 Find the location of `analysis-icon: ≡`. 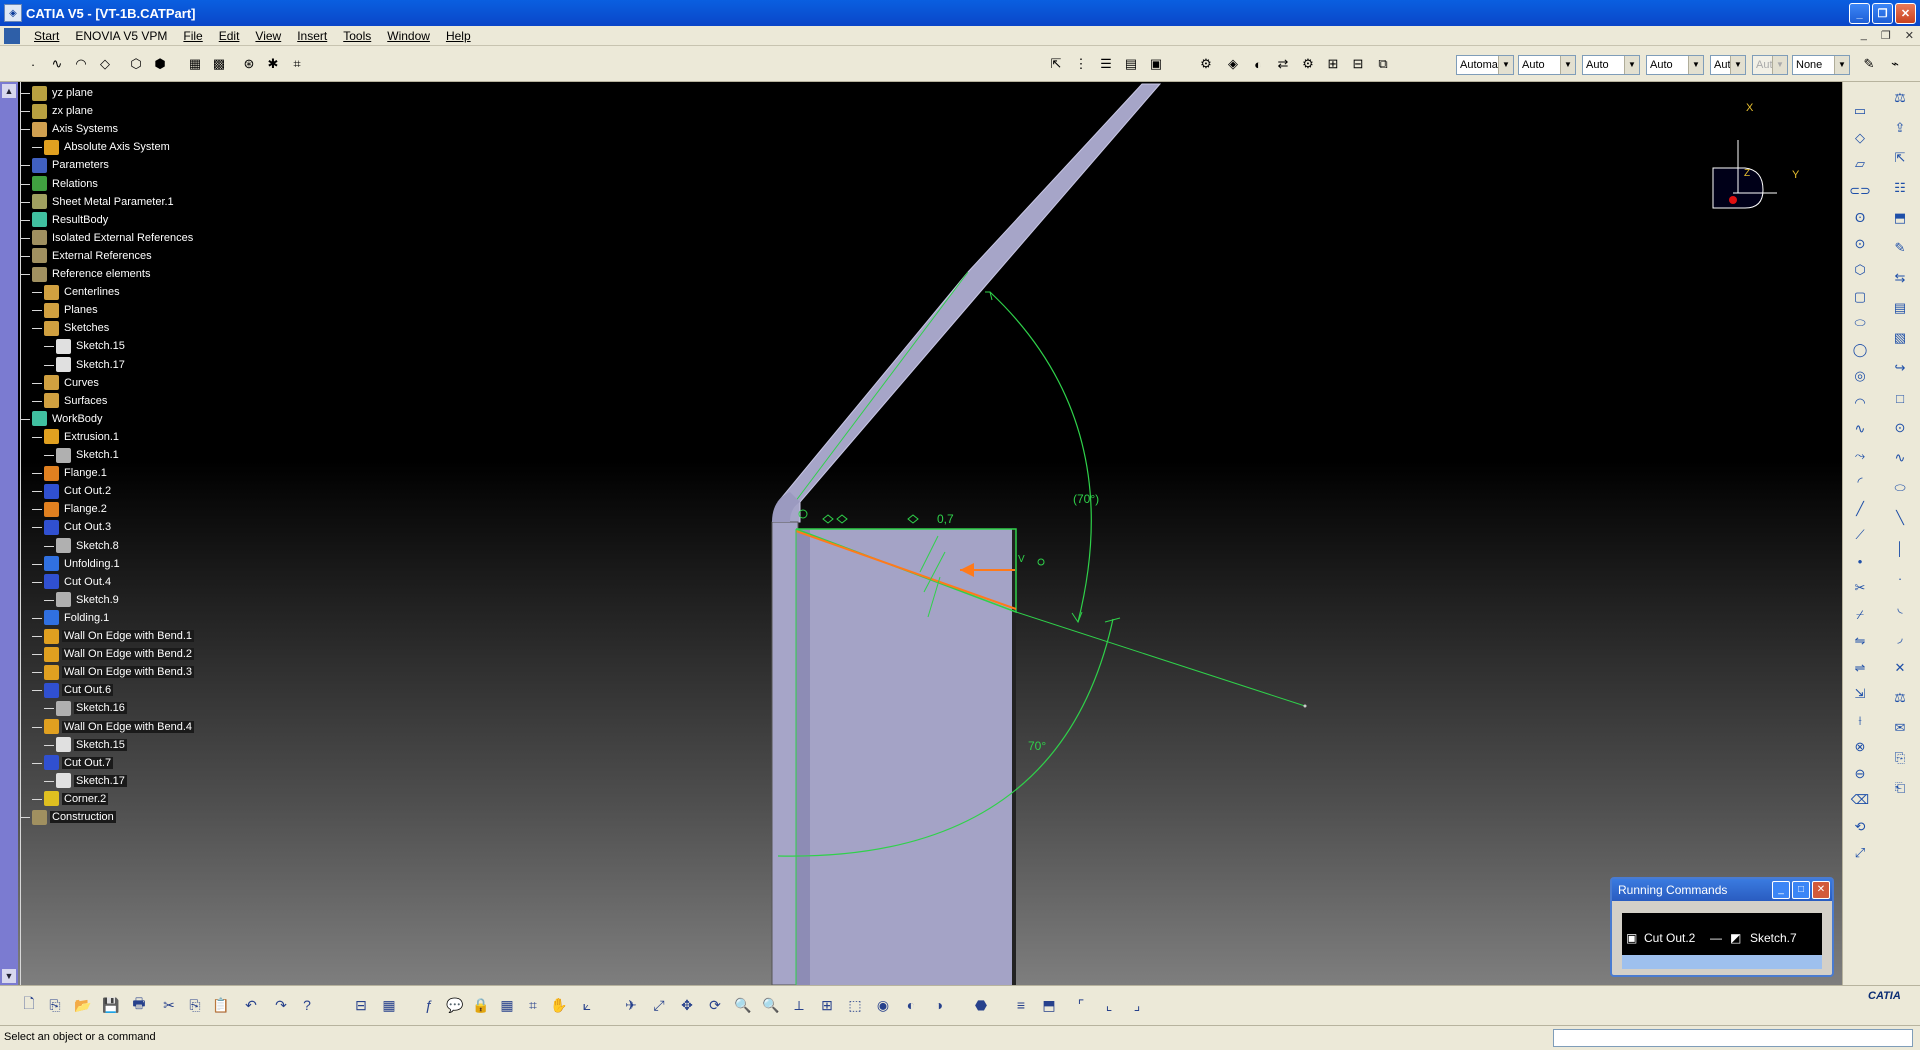

analysis-icon: ≡ is located at coordinates (1021, 1005).